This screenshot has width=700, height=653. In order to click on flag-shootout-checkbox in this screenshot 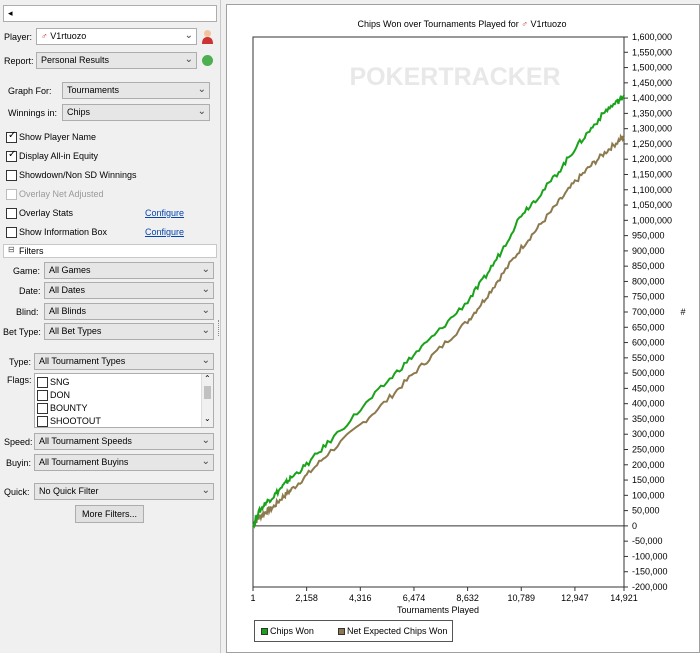, I will do `click(42, 421)`.